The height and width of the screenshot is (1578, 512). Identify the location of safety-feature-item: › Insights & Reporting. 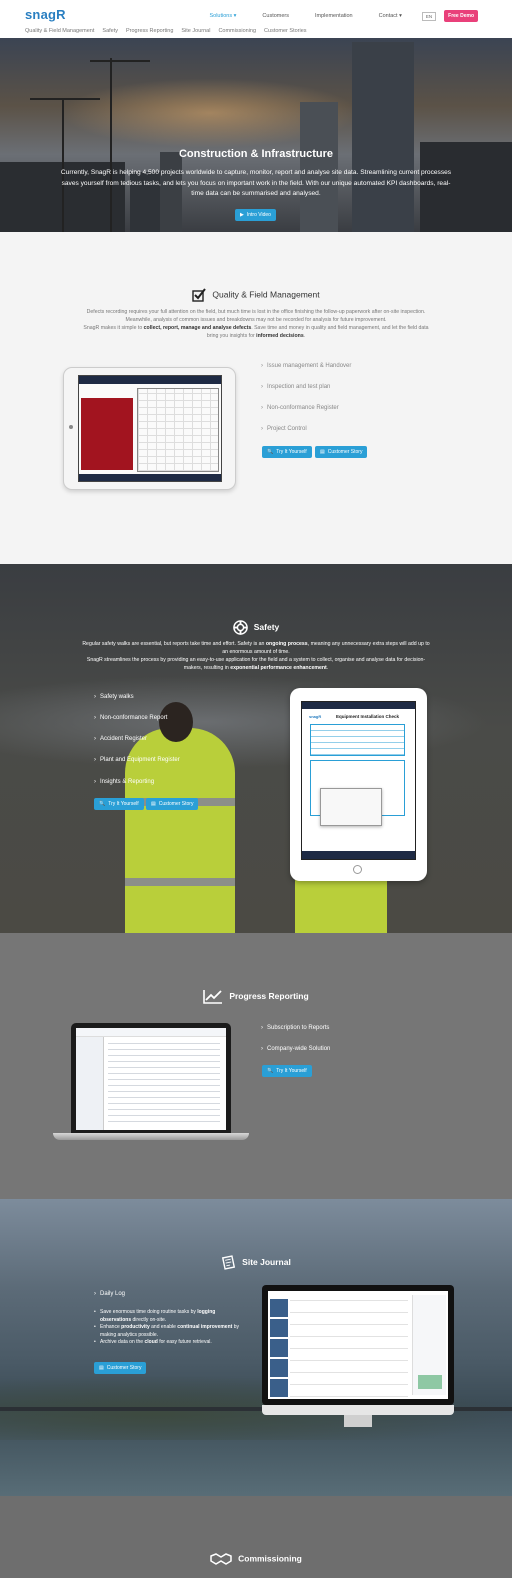
(124, 782).